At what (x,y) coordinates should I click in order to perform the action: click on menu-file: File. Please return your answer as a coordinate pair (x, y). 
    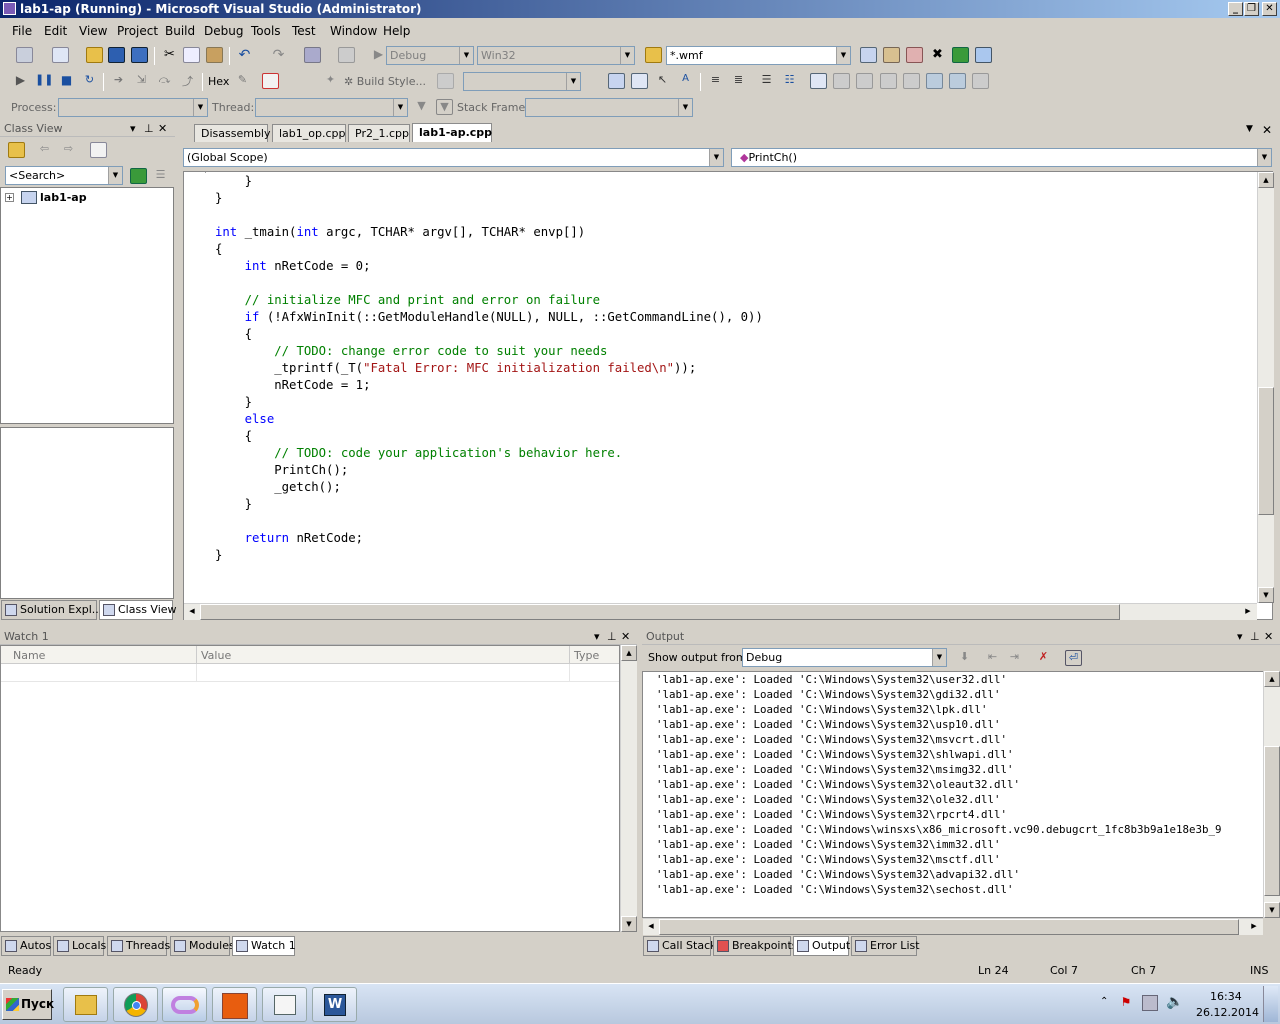
    Looking at the image, I should click on (22, 31).